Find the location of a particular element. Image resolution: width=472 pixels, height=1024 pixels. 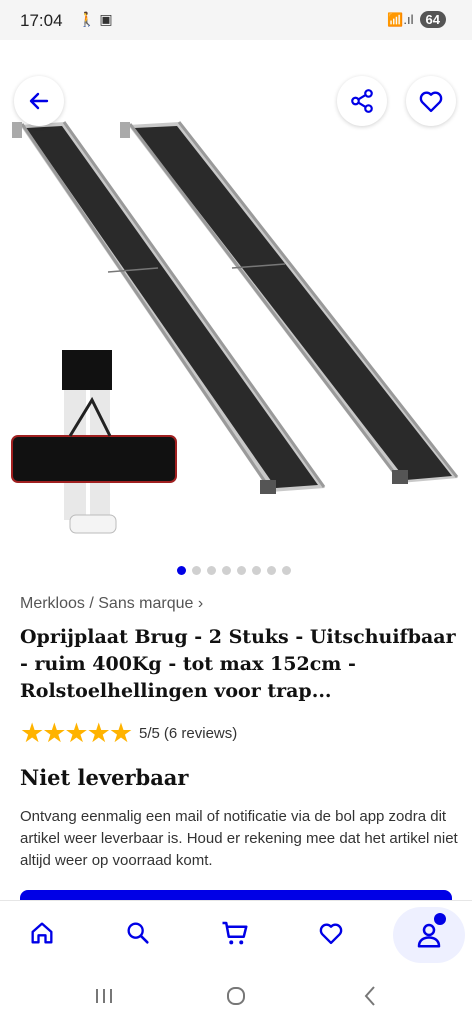

home-button is located at coordinates (236, 996).